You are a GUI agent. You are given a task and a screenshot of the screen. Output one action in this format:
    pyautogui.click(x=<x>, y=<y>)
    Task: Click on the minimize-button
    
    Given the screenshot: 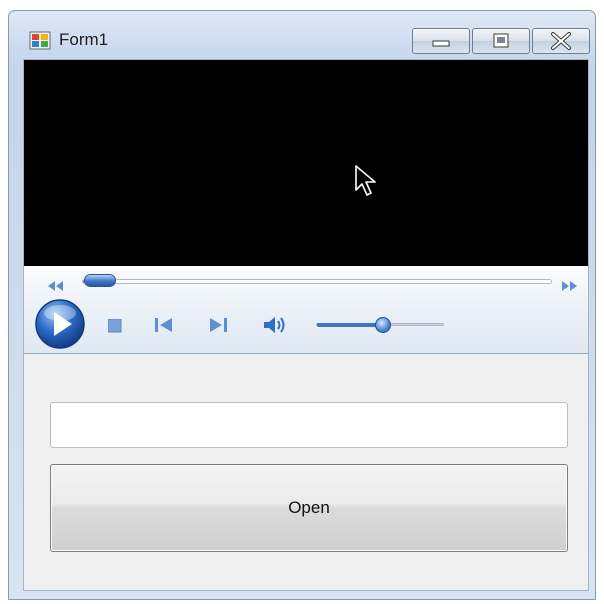 What is the action you would take?
    pyautogui.click(x=441, y=41)
    